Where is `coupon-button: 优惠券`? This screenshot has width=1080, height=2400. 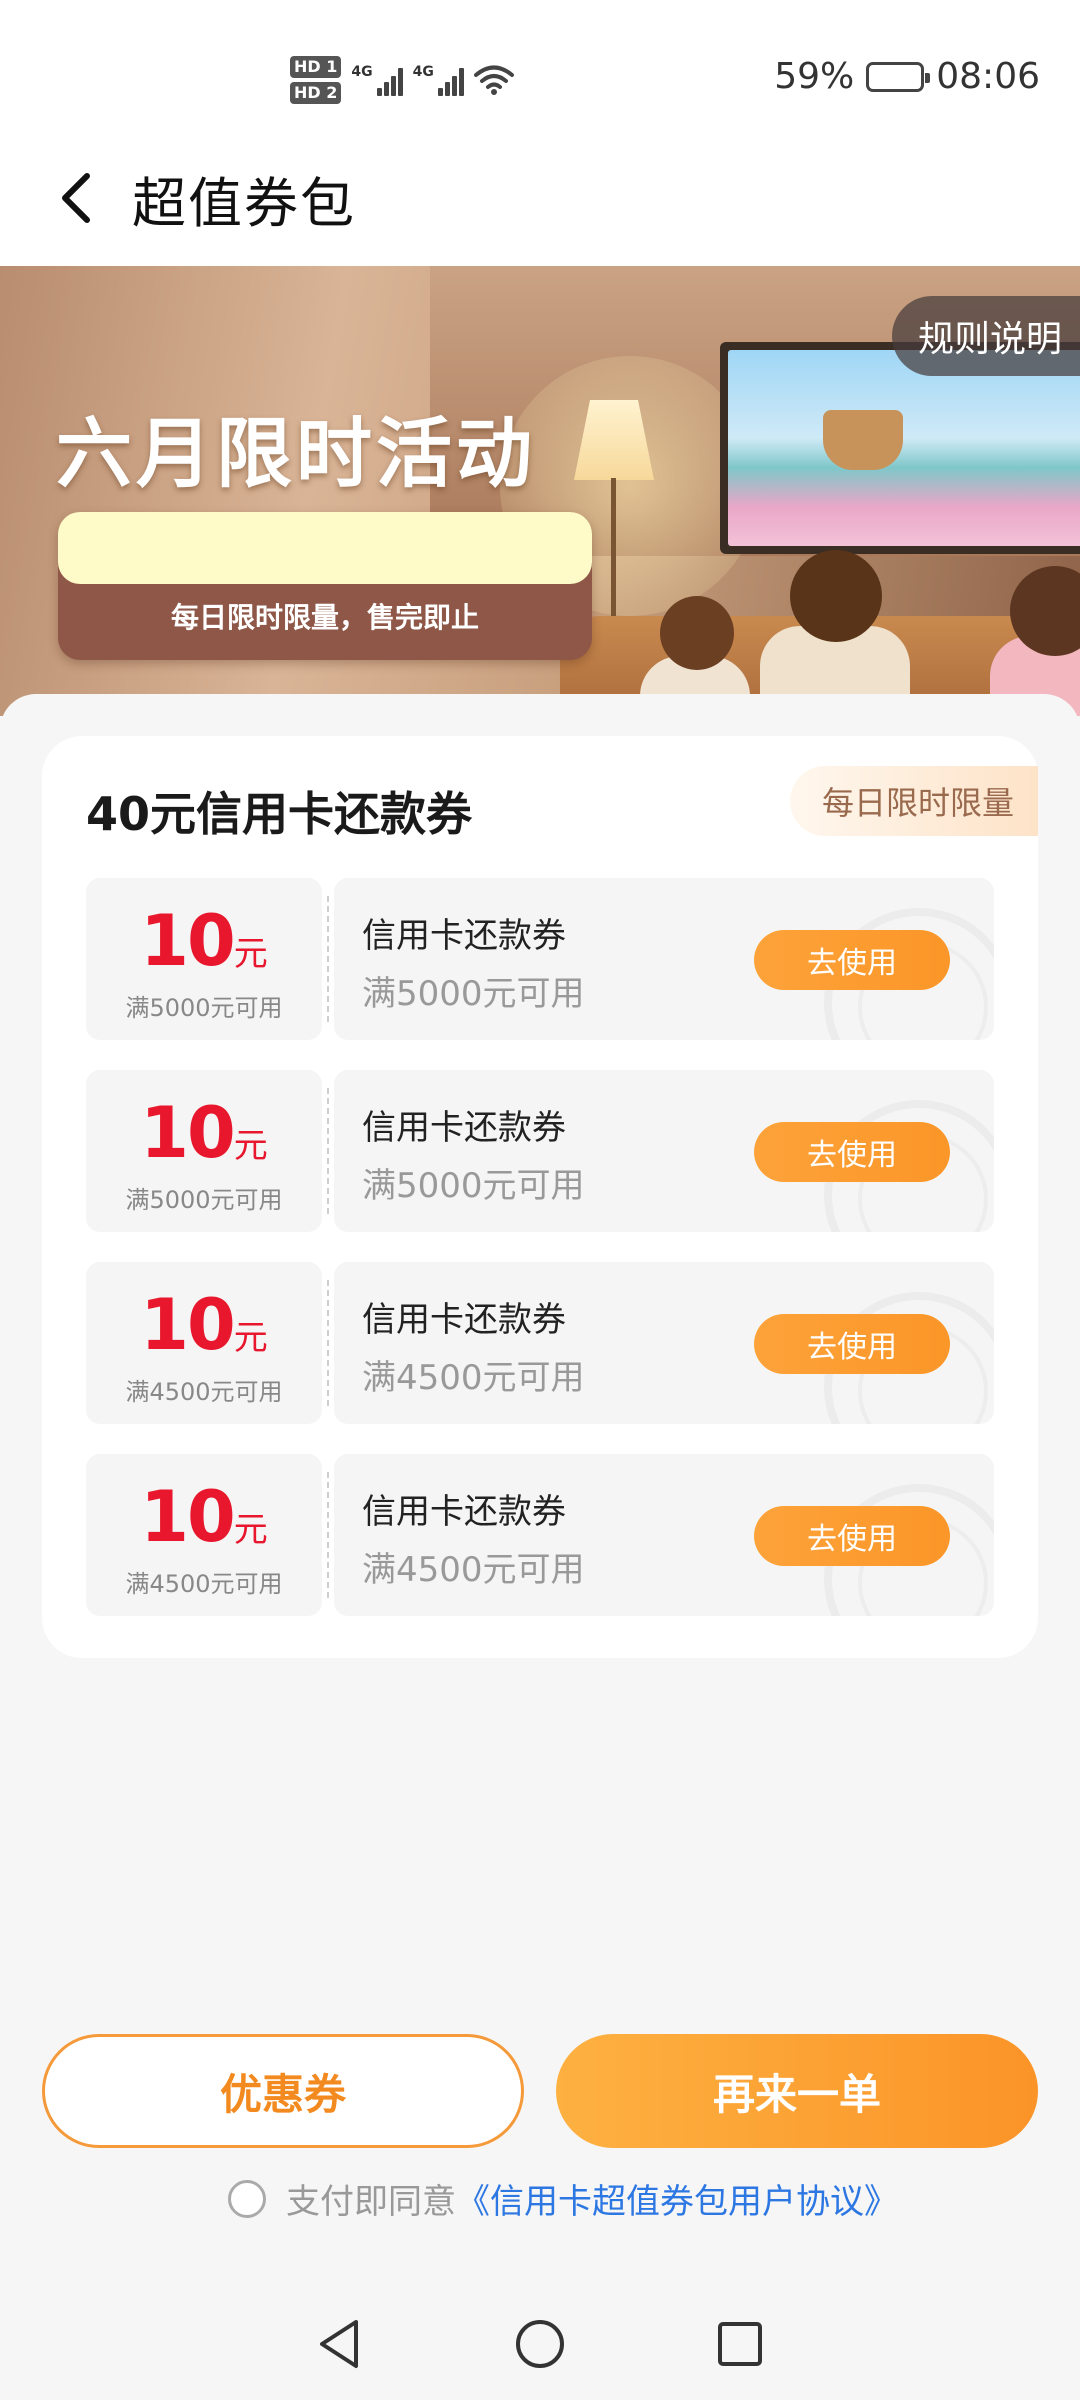 coupon-button: 优惠券 is located at coordinates (283, 2091).